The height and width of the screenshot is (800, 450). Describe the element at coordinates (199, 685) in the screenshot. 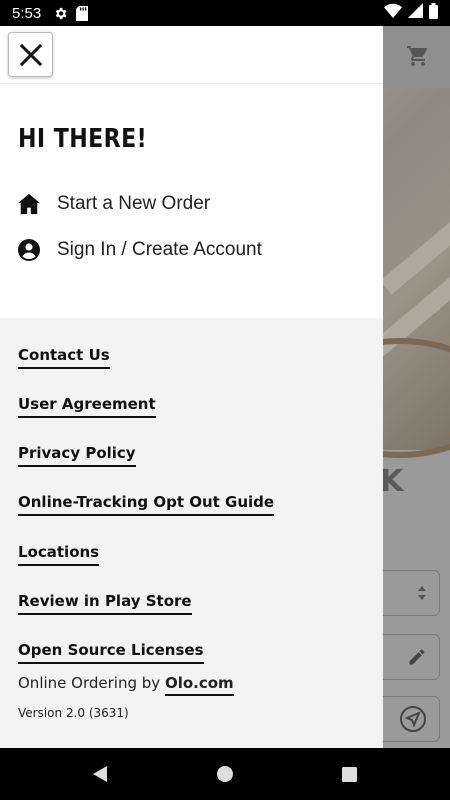

I see `olo-link: Olo.com` at that location.